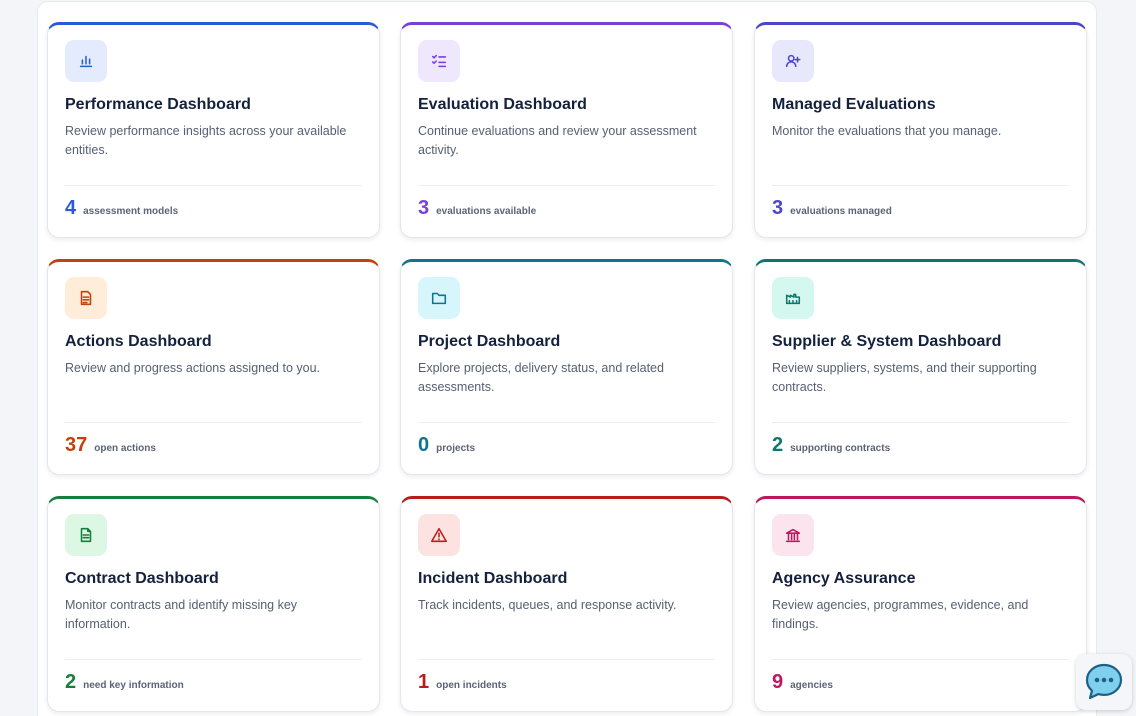 Image resolution: width=1136 pixels, height=716 pixels. Describe the element at coordinates (125, 448) in the screenshot. I see `stat-label: open actions` at that location.